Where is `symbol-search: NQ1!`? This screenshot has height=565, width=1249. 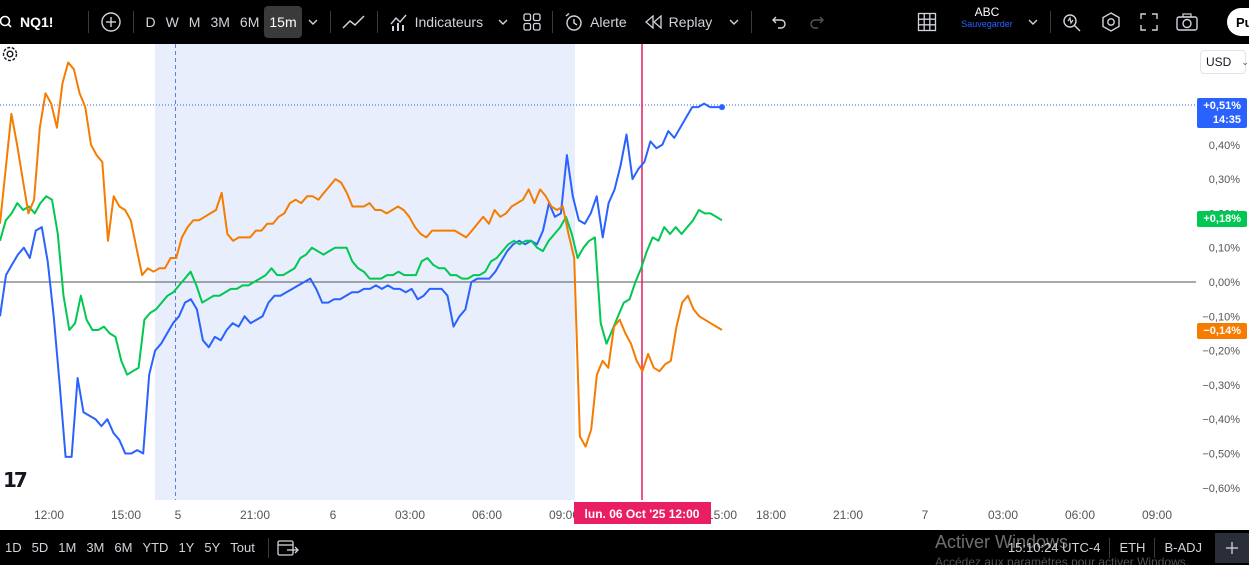 symbol-search: NQ1! is located at coordinates (29, 22).